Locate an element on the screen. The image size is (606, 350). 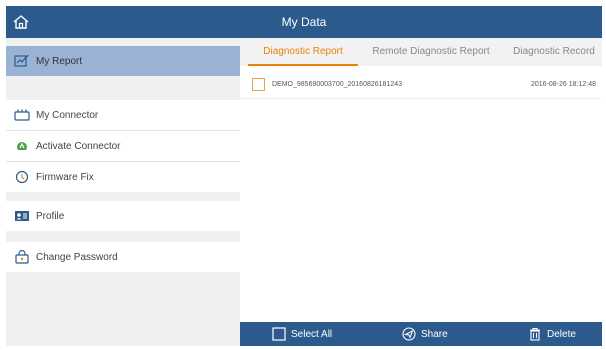
sidebar-item-label: Change Password is located at coordinates (77, 257).